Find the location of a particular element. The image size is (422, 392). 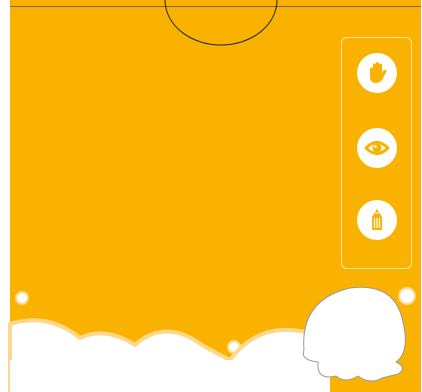

eye-icon is located at coordinates (377, 148).